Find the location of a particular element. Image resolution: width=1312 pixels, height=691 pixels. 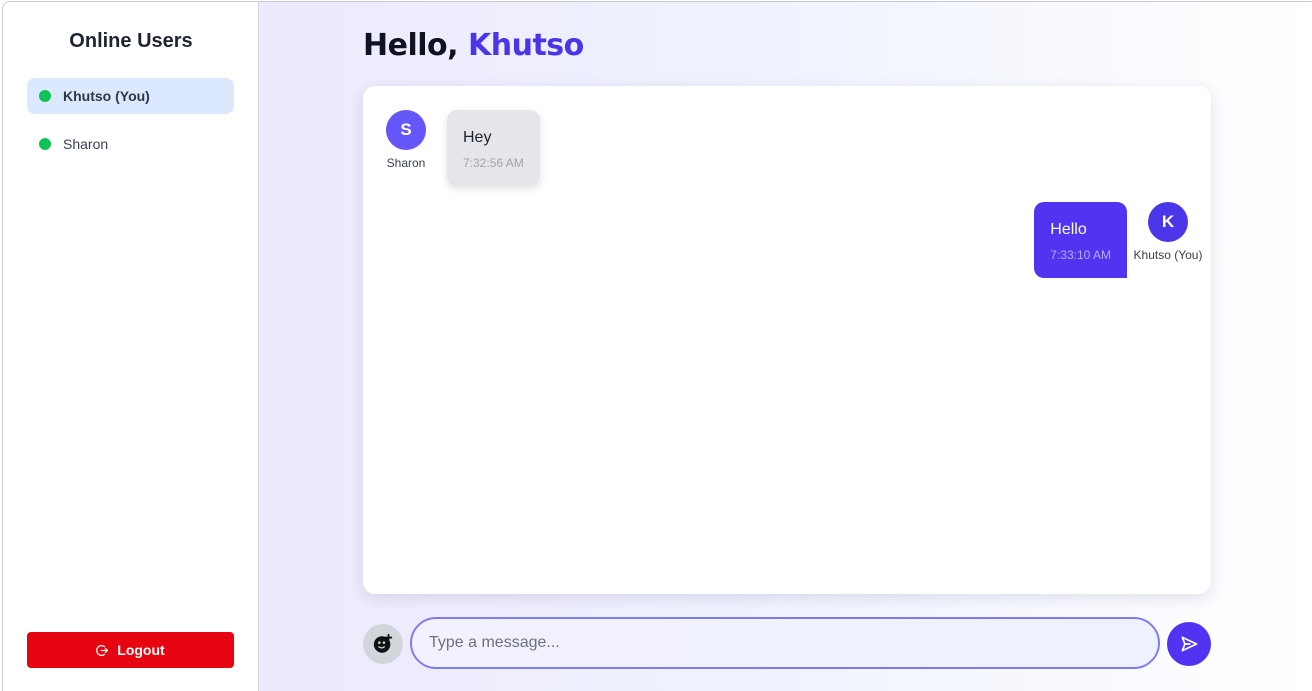

emoji-button is located at coordinates (383, 644).